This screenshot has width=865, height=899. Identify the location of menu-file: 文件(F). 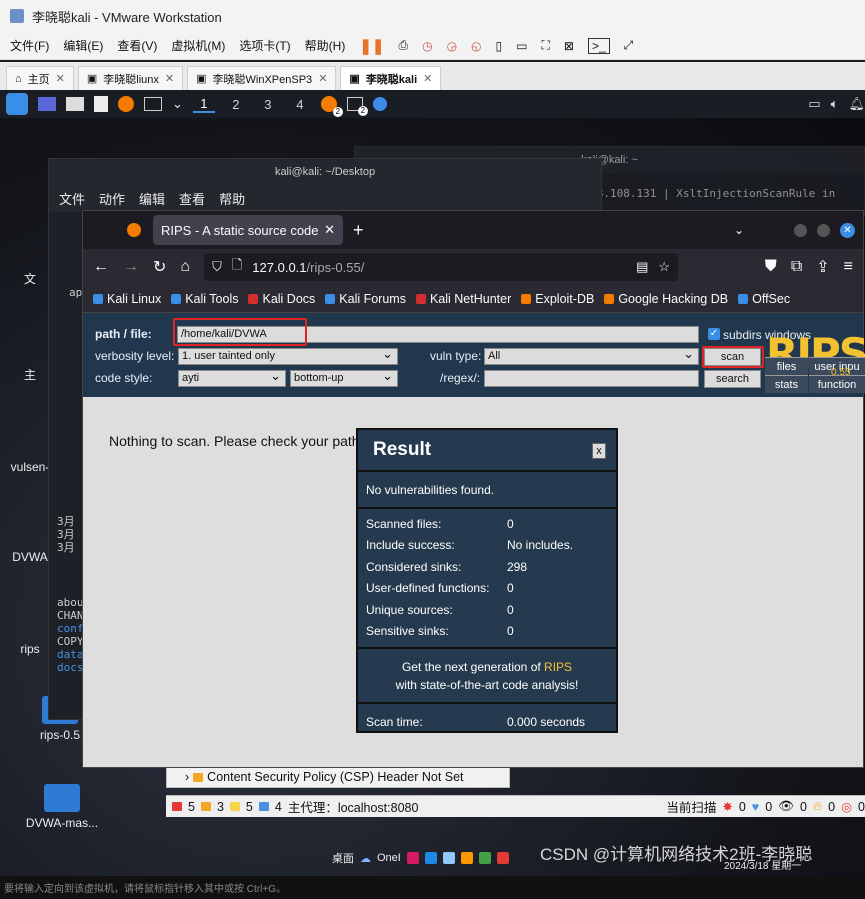
(29, 45).